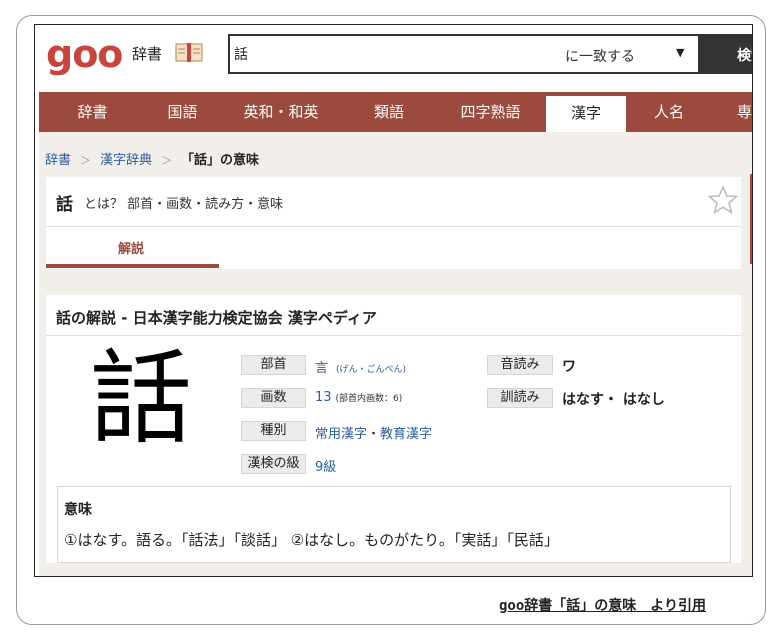 The image size is (781, 639). Describe the element at coordinates (273, 431) in the screenshot. I see `label-shubetsu: 種別` at that location.